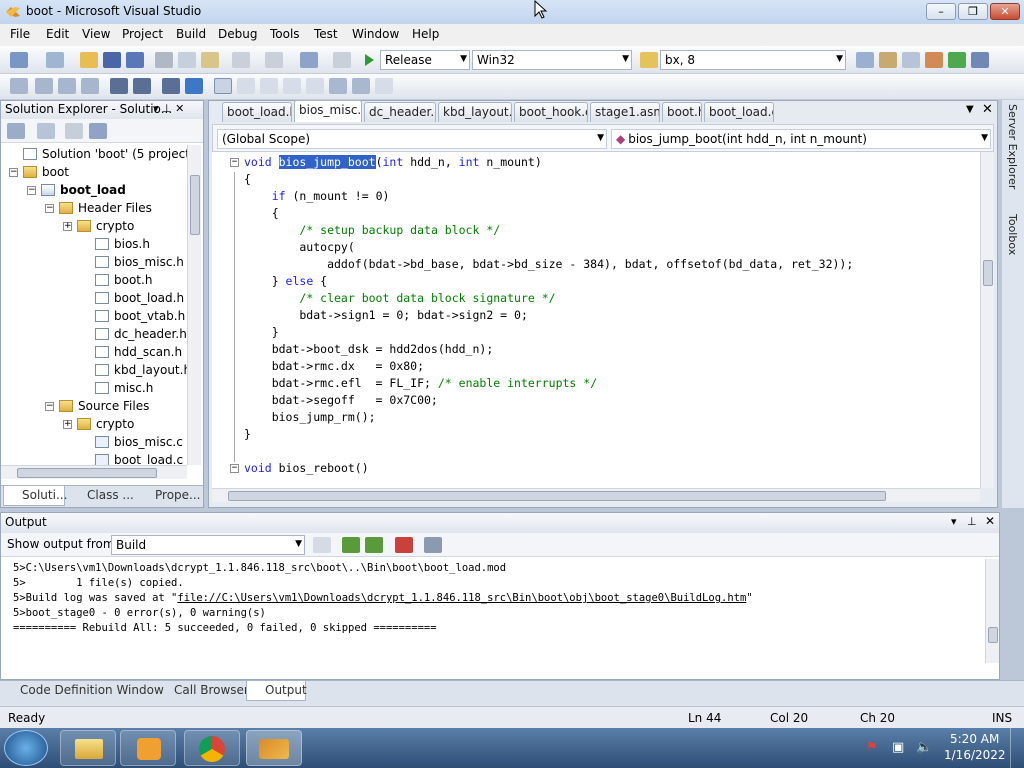  Describe the element at coordinates (898, 747) in the screenshot. I see `network-icon: ▣` at that location.